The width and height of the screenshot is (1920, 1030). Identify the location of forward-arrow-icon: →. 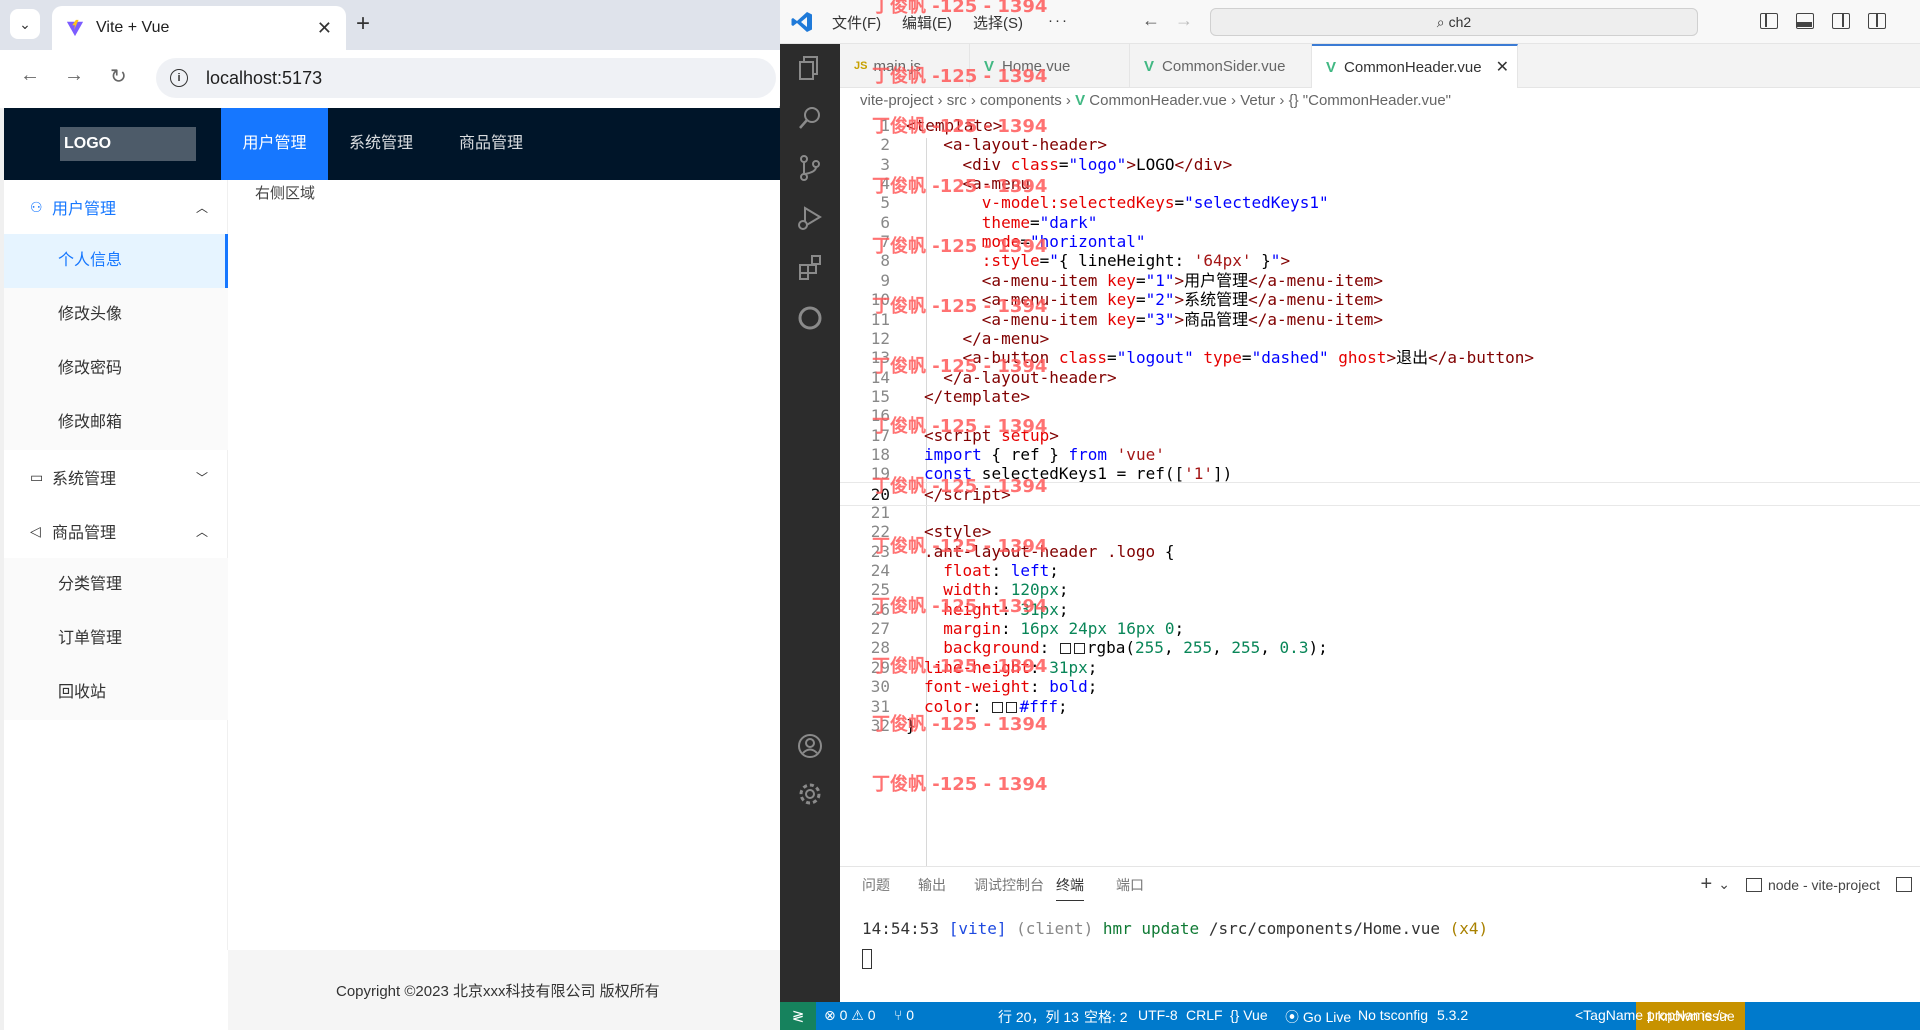
(74, 75).